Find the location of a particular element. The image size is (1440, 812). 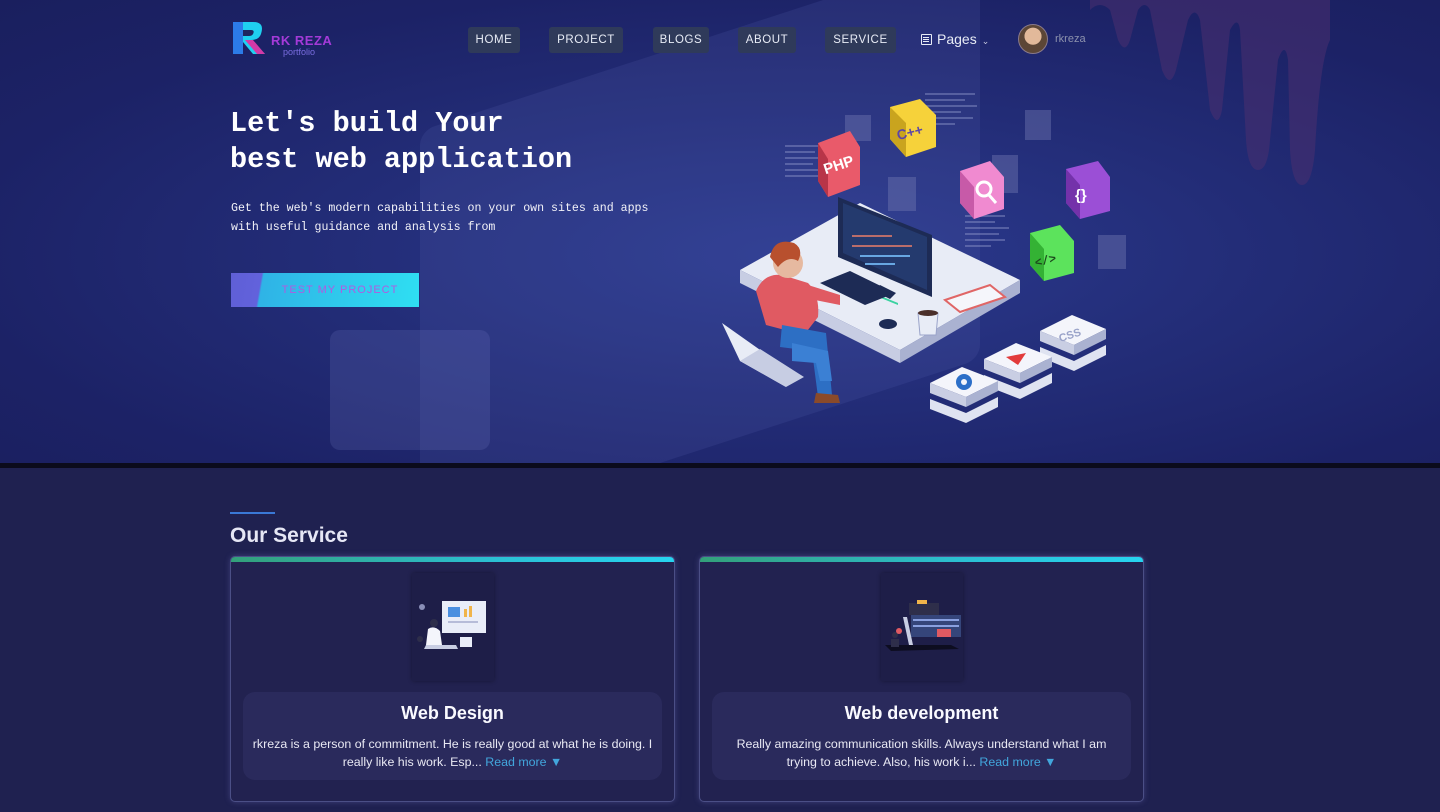

web-development-illustration is located at coordinates (923, 625).